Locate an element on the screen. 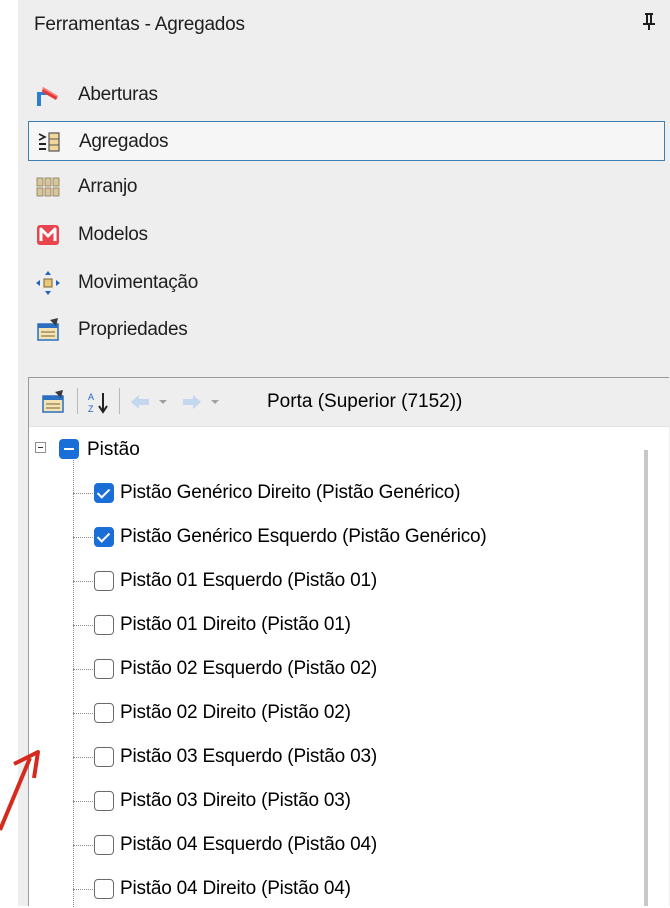  tree-item: Pistão 02 Esquerdo (Pistão 02) is located at coordinates (329, 668).